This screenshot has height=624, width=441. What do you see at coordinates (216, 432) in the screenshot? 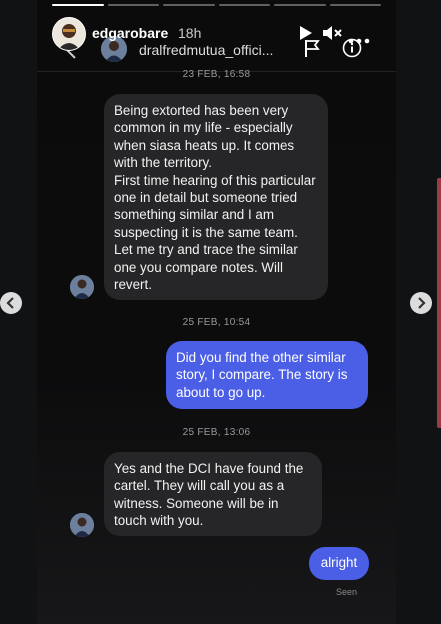
I see `date-separator: 25 FEB, 13:06` at bounding box center [216, 432].